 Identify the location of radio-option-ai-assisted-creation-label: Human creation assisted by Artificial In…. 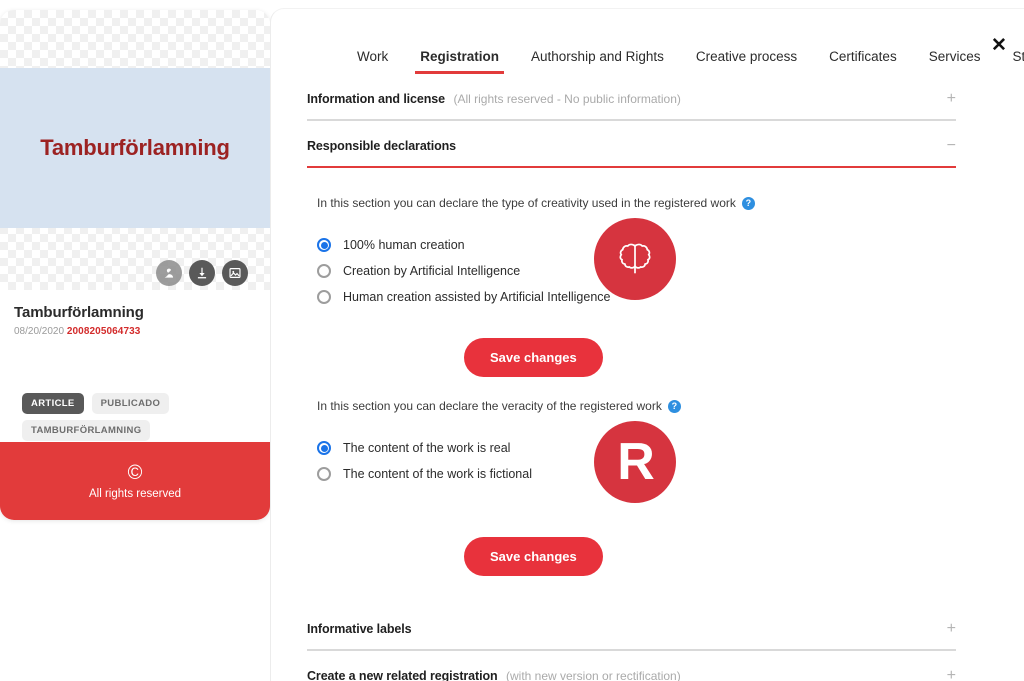
(477, 297).